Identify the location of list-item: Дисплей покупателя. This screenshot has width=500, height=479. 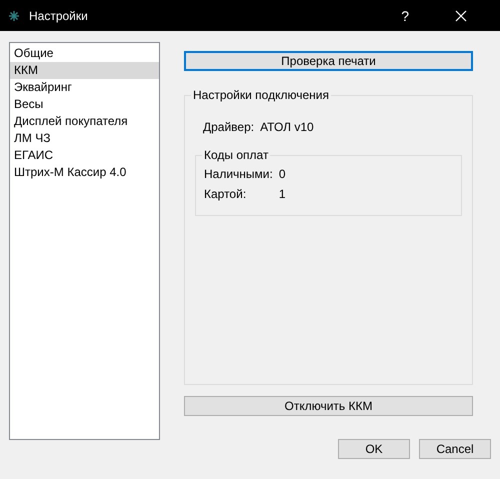
(84, 121).